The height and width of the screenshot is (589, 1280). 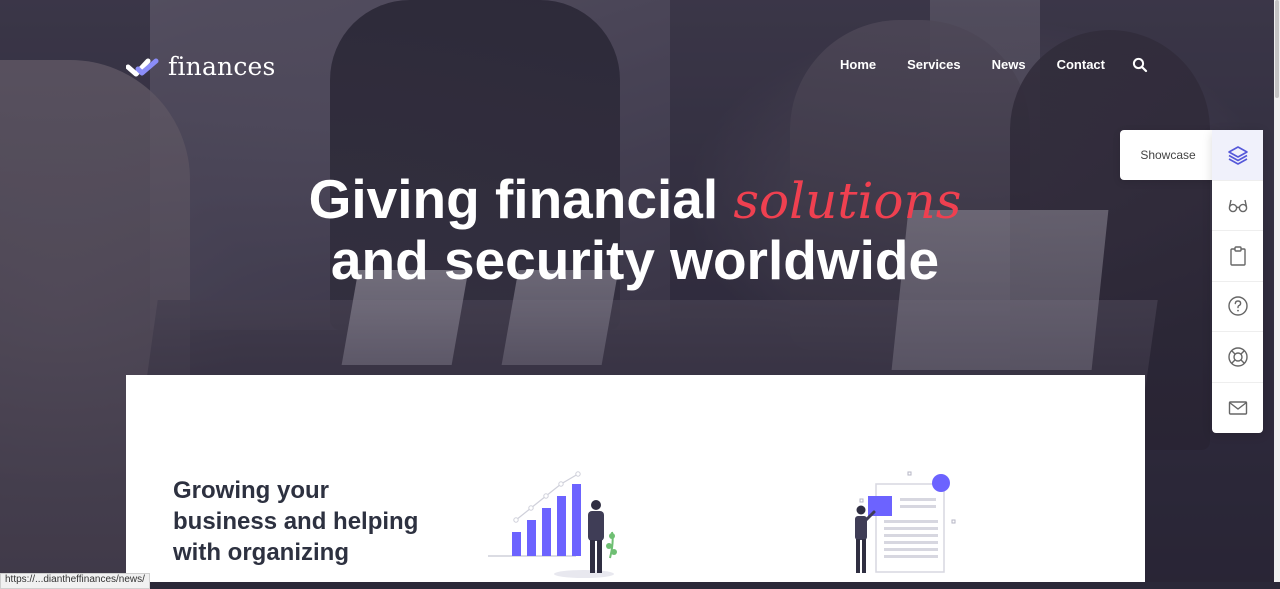 What do you see at coordinates (521, 199) in the screenshot?
I see `headline-text: Giving financial` at bounding box center [521, 199].